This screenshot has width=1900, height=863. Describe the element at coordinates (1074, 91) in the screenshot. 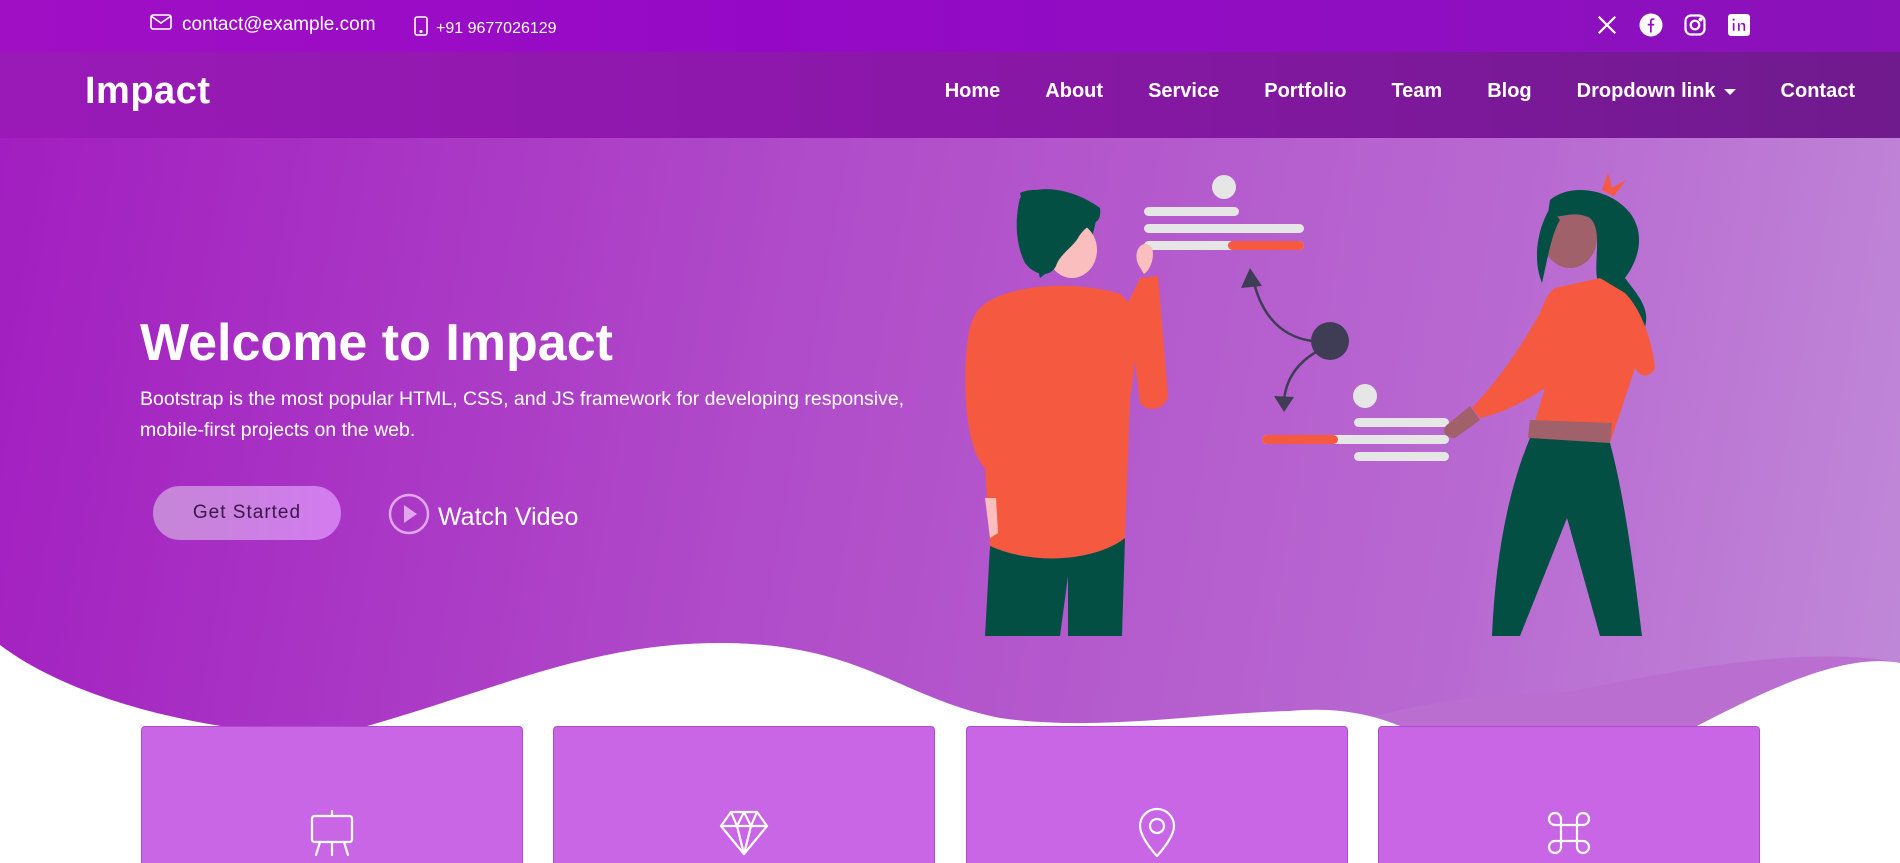

I see `nav-about: About` at that location.